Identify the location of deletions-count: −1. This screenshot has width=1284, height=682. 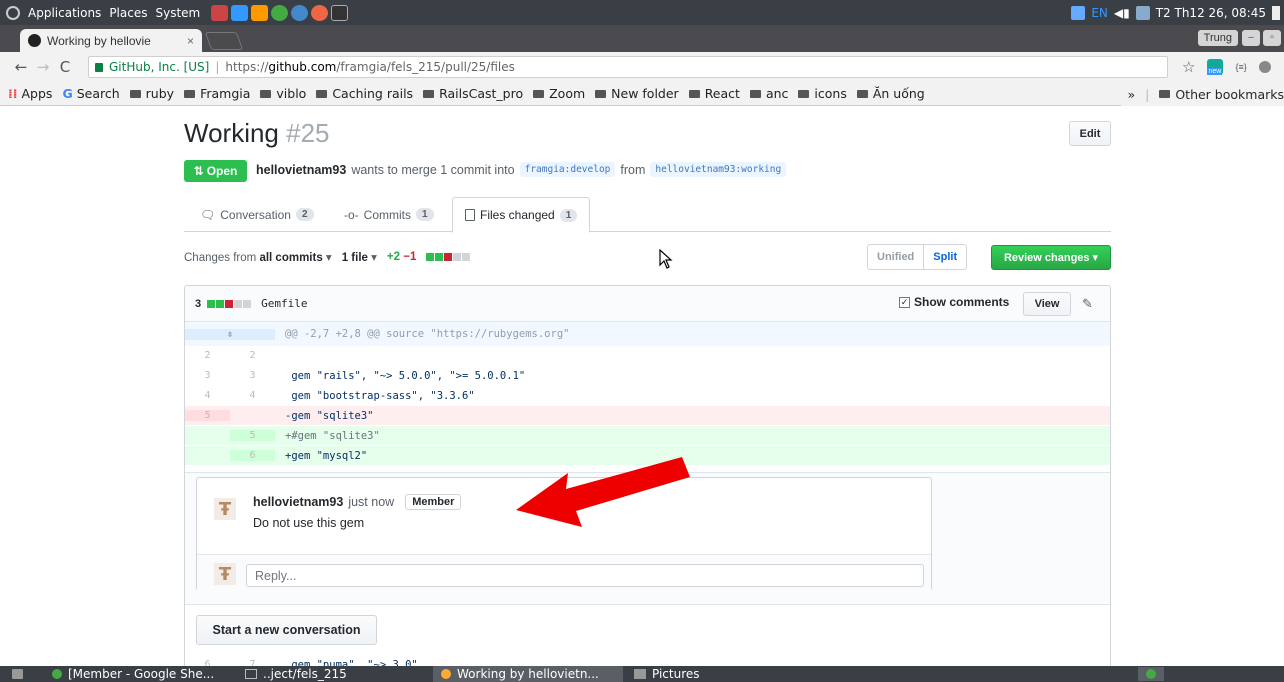
(410, 257).